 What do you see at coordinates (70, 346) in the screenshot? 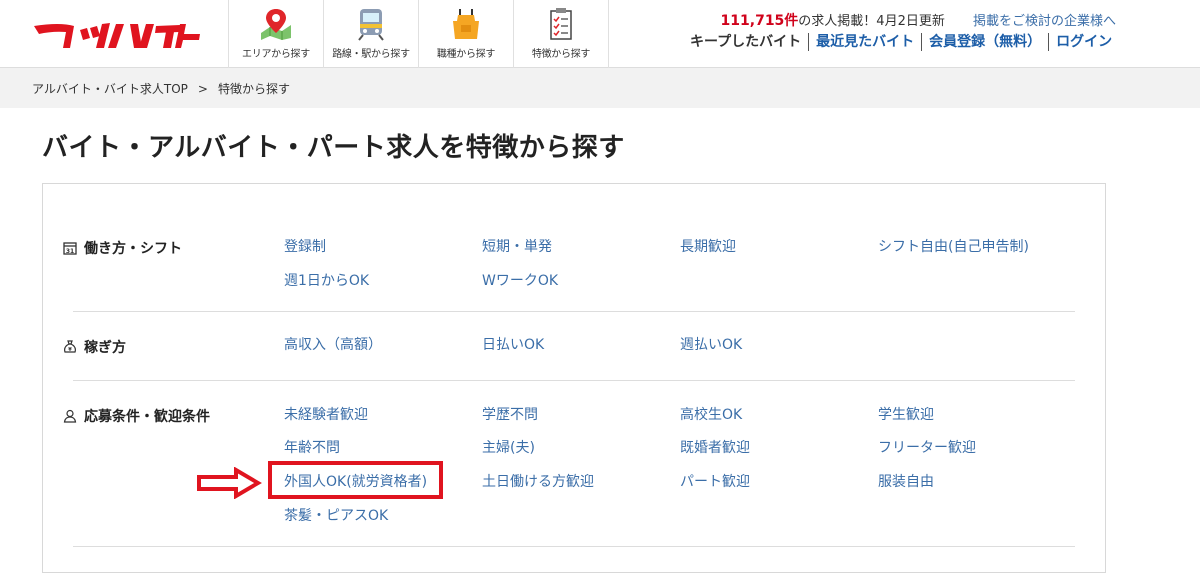
I see `money-bag-icon: ¥` at bounding box center [70, 346].